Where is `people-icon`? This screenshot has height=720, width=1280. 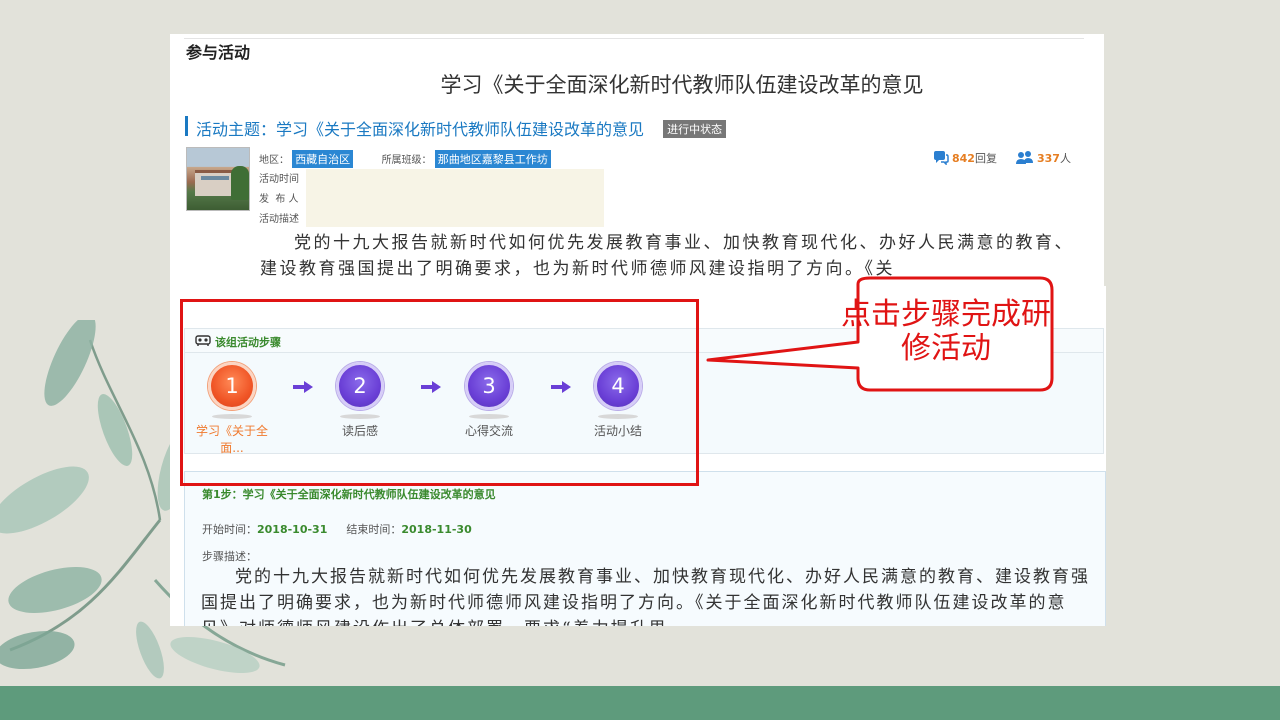 people-icon is located at coordinates (1024, 157).